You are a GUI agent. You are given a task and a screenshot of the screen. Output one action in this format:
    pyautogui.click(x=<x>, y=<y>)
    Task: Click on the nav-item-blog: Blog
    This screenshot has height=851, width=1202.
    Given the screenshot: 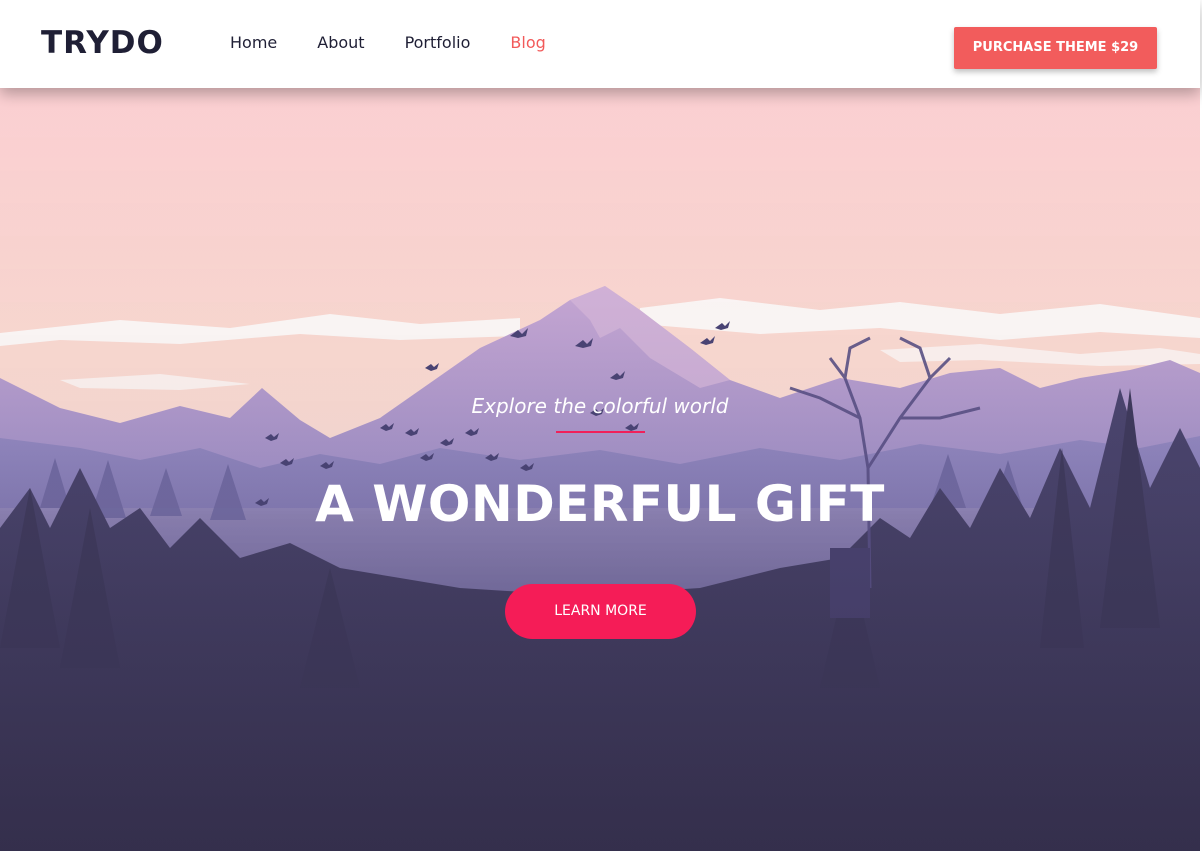 What is the action you would take?
    pyautogui.click(x=527, y=43)
    